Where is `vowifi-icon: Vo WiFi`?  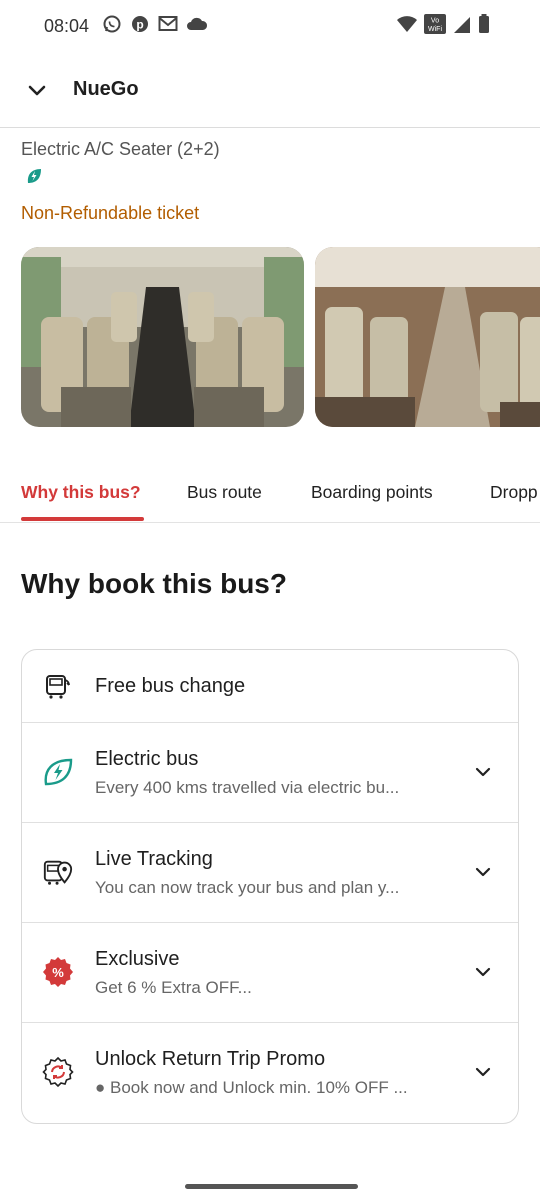 vowifi-icon: Vo WiFi is located at coordinates (435, 26).